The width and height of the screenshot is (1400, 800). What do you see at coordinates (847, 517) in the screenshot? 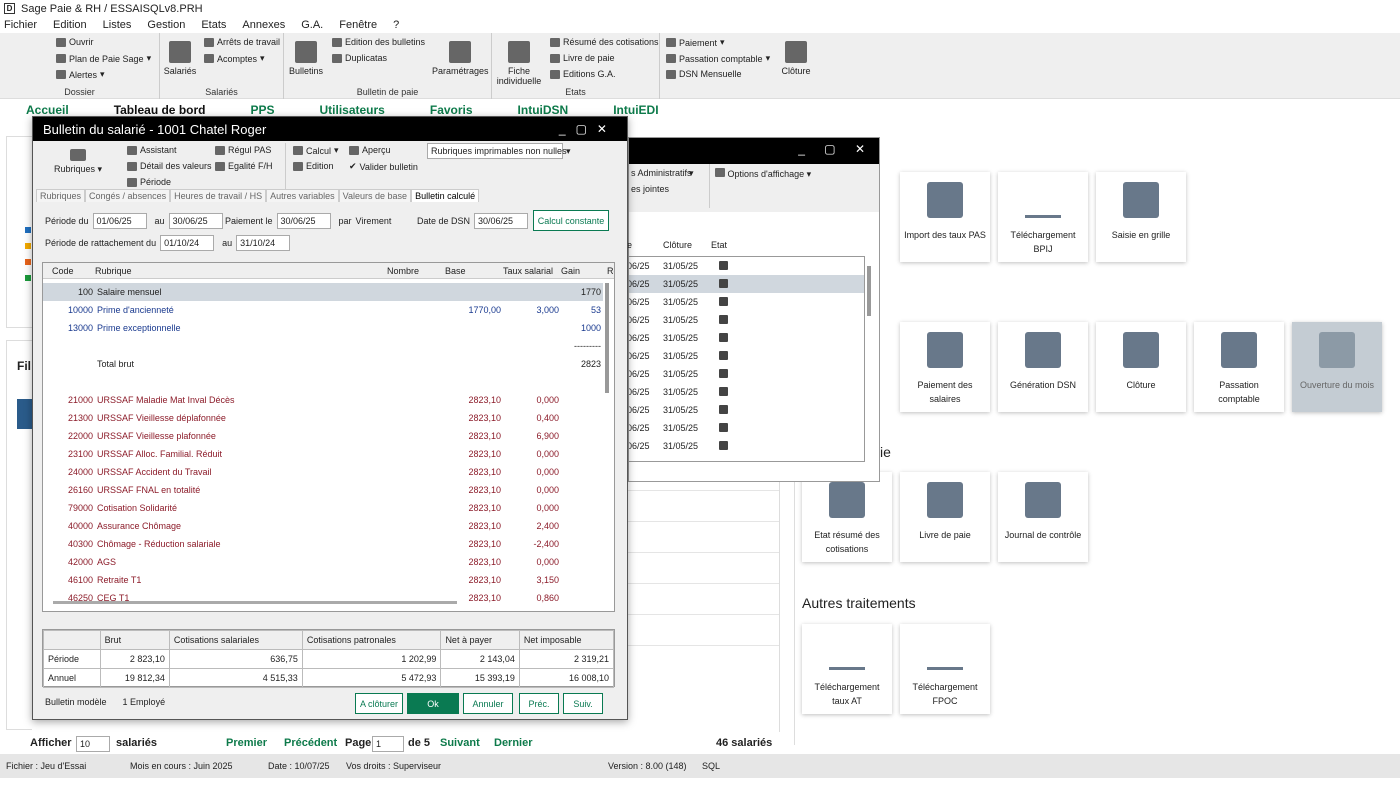
I see `tile-etat-resume-cotisations: Etat résumé des cotisations` at bounding box center [847, 517].